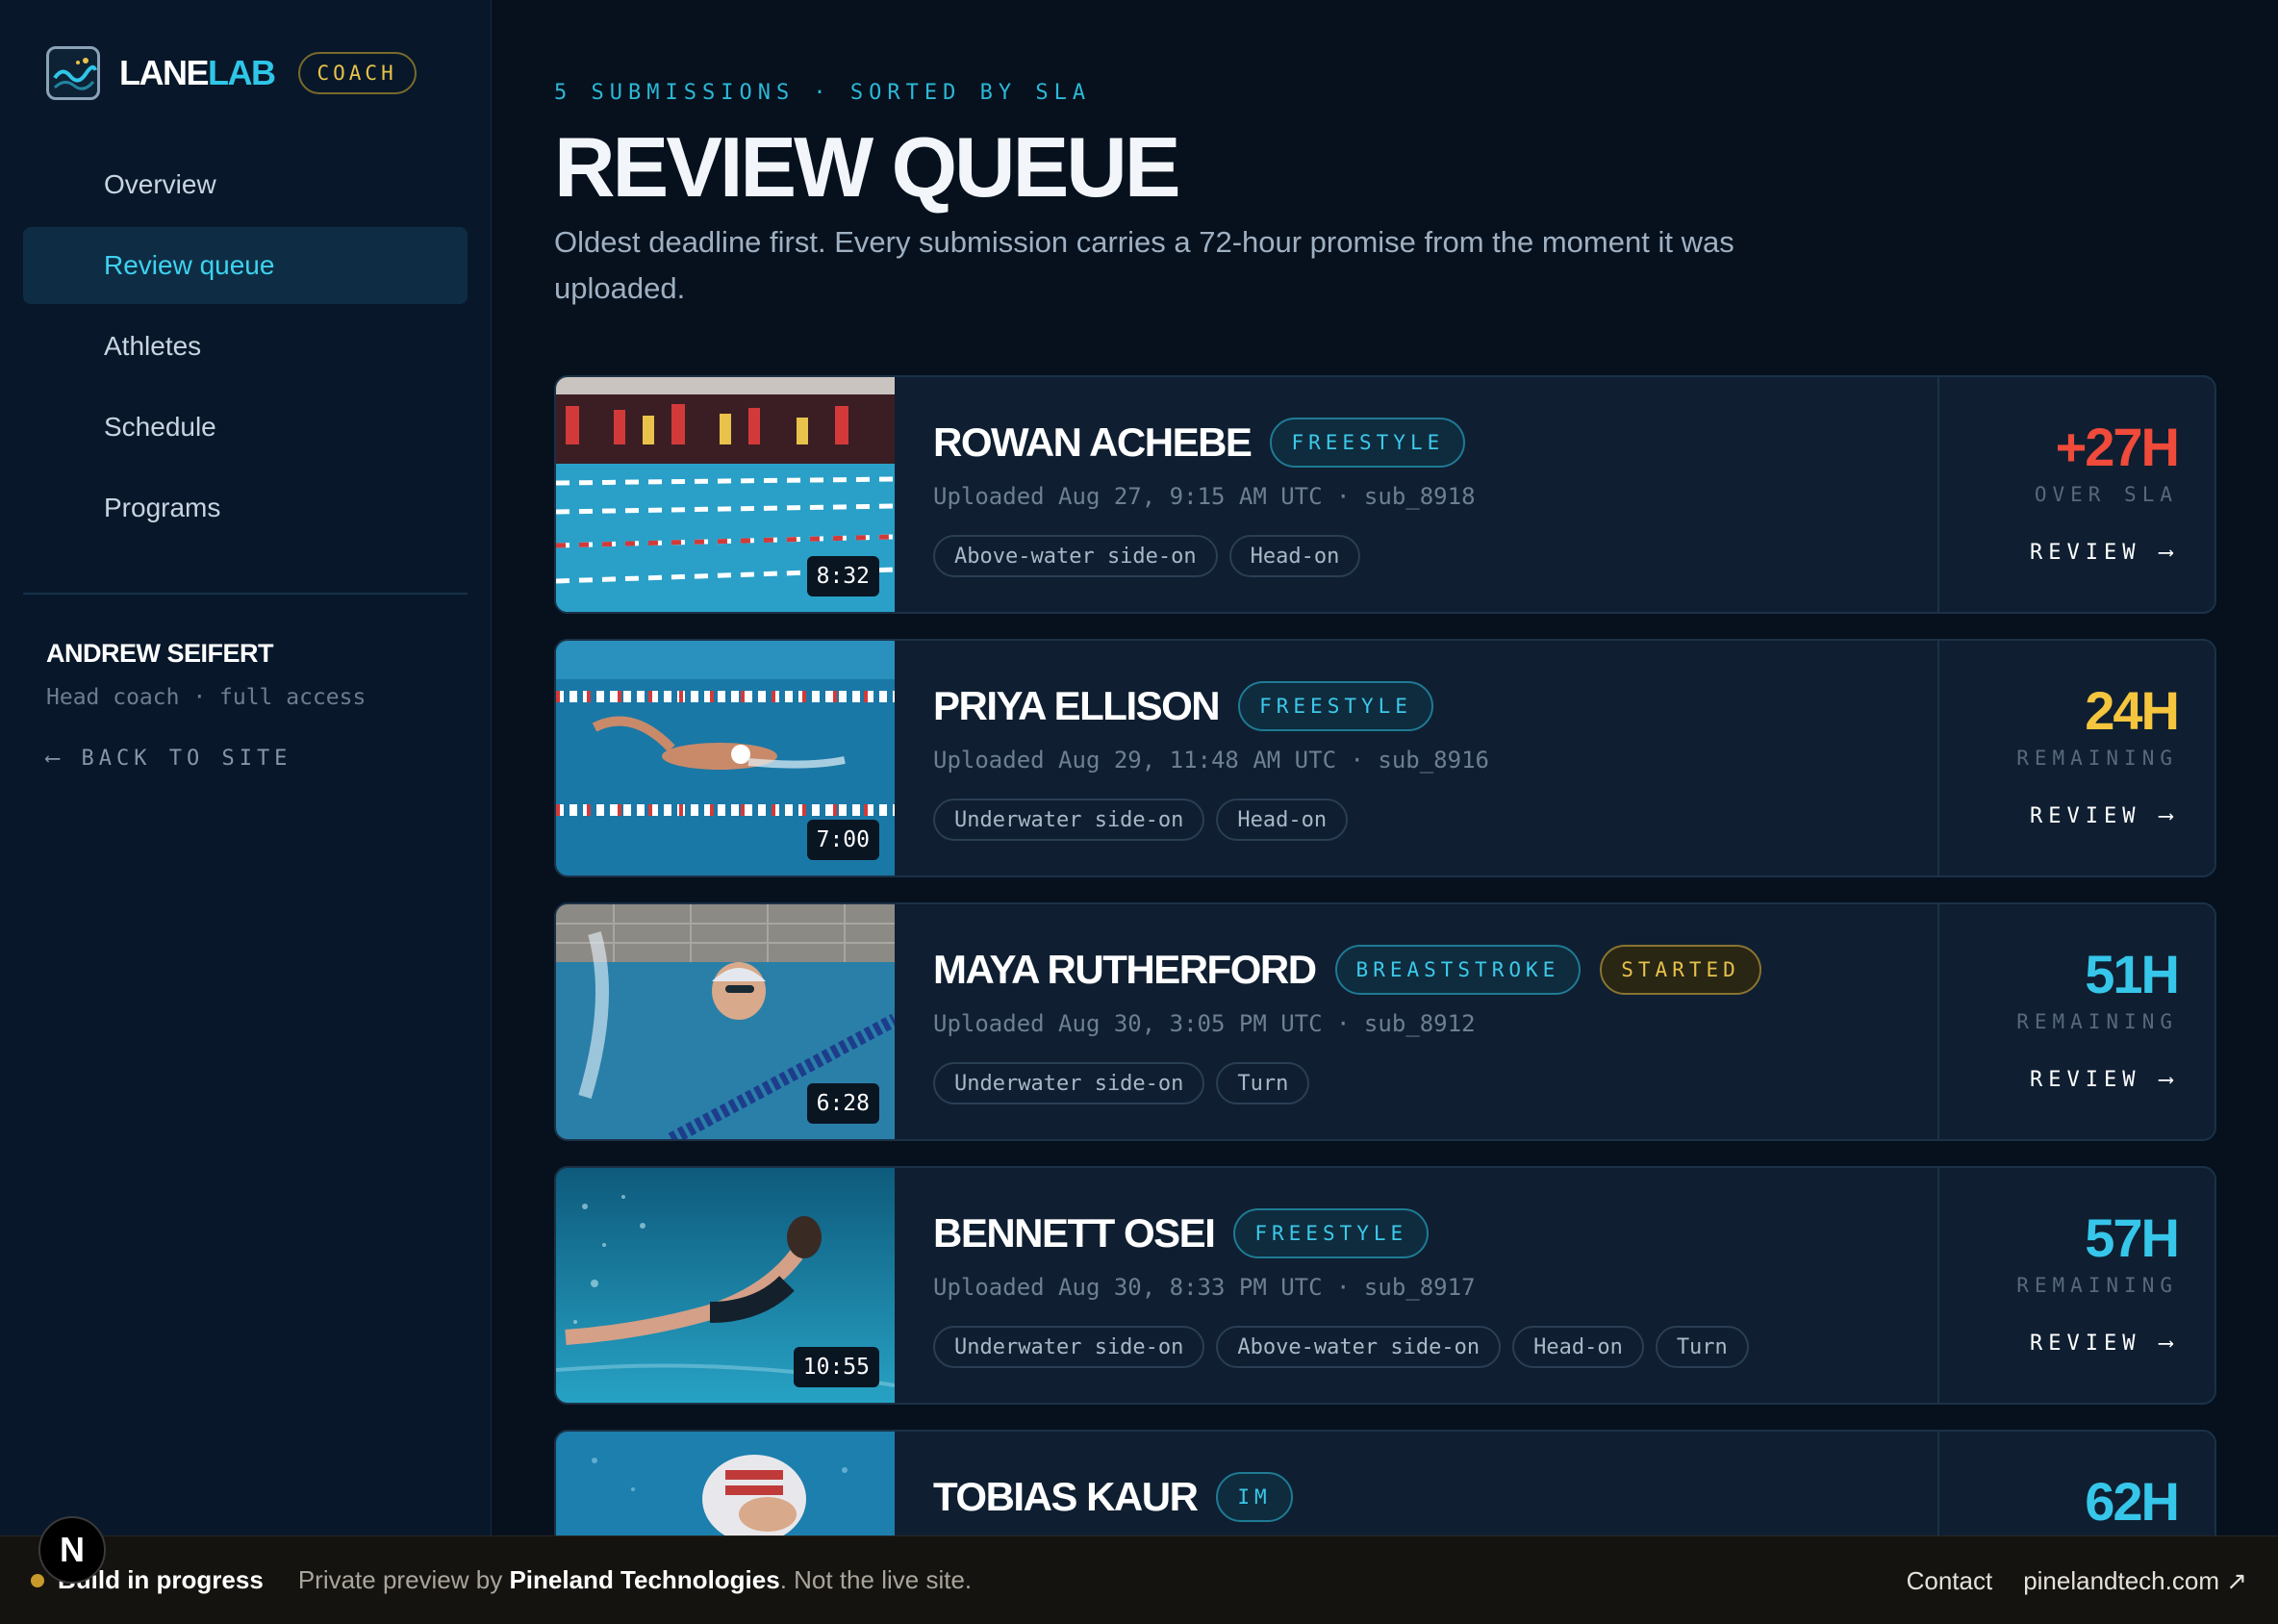 The image size is (2278, 1624). Describe the element at coordinates (2117, 447) in the screenshot. I see `sla-value: +27H` at that location.